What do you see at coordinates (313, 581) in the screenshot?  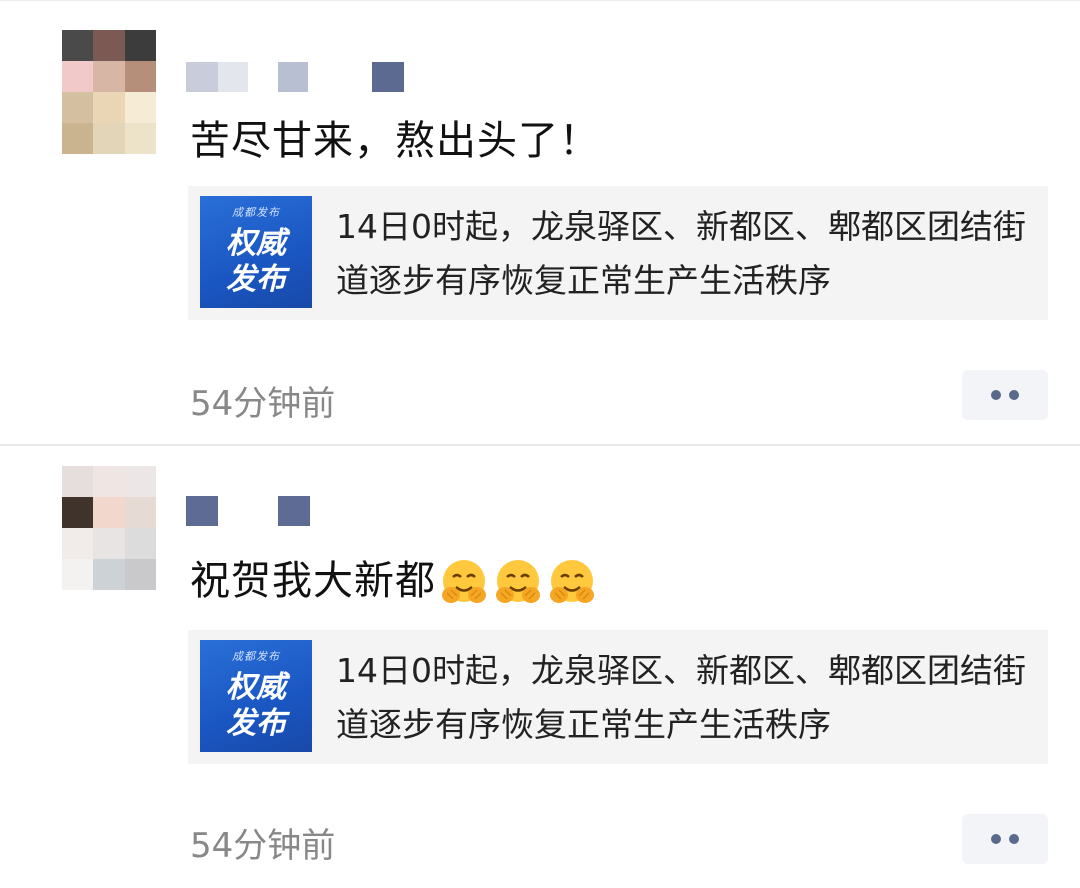 I see `post-text-content: 祝贺我大新都` at bounding box center [313, 581].